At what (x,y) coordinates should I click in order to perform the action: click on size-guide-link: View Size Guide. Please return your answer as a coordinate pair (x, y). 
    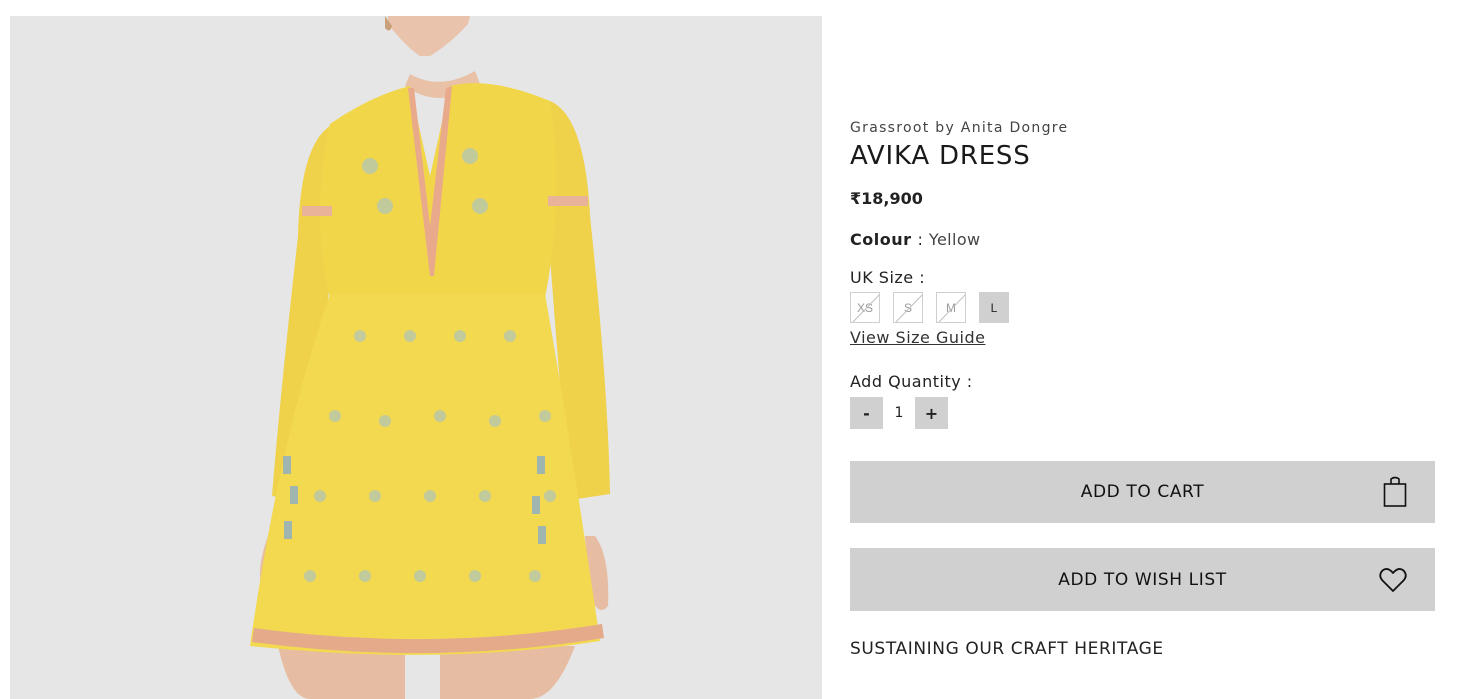
    Looking at the image, I should click on (917, 337).